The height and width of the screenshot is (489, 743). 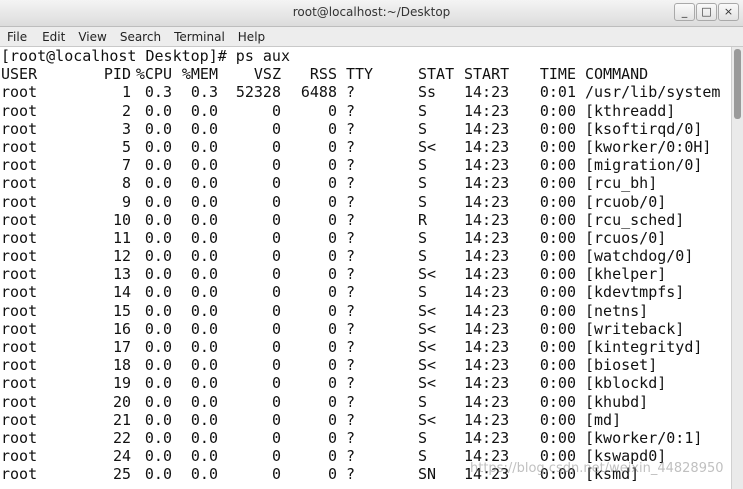 I want to click on cell-command: [khubd], so click(x=617, y=401).